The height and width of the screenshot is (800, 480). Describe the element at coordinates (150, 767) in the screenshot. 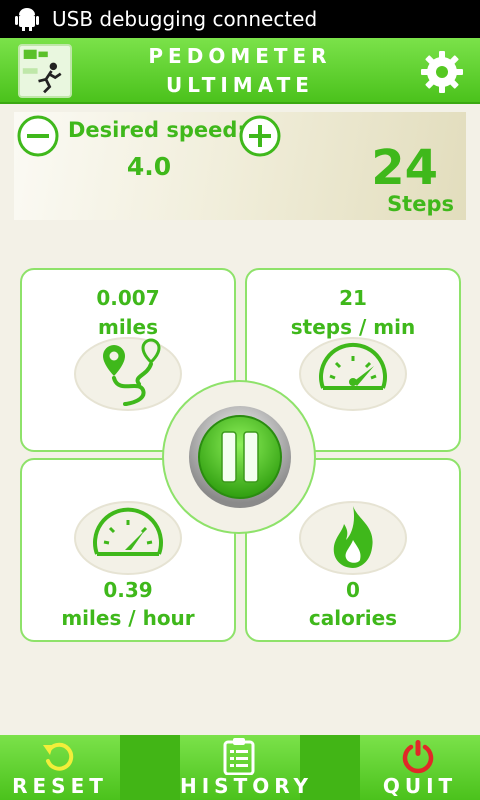

I see `nav-stripe` at that location.